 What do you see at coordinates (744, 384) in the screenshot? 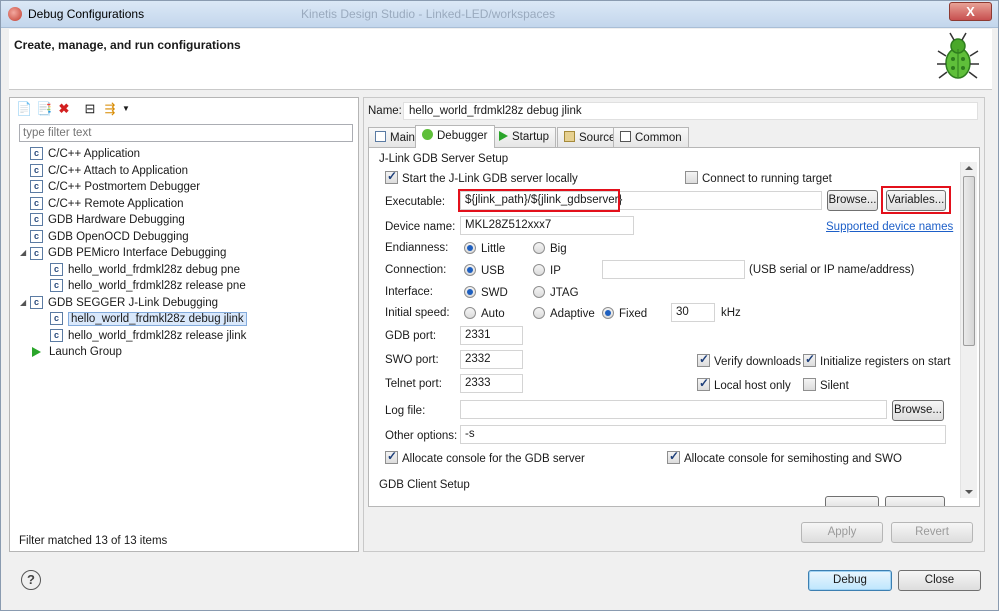
I see `local-host-only-checkbox: Local host only` at bounding box center [744, 384].